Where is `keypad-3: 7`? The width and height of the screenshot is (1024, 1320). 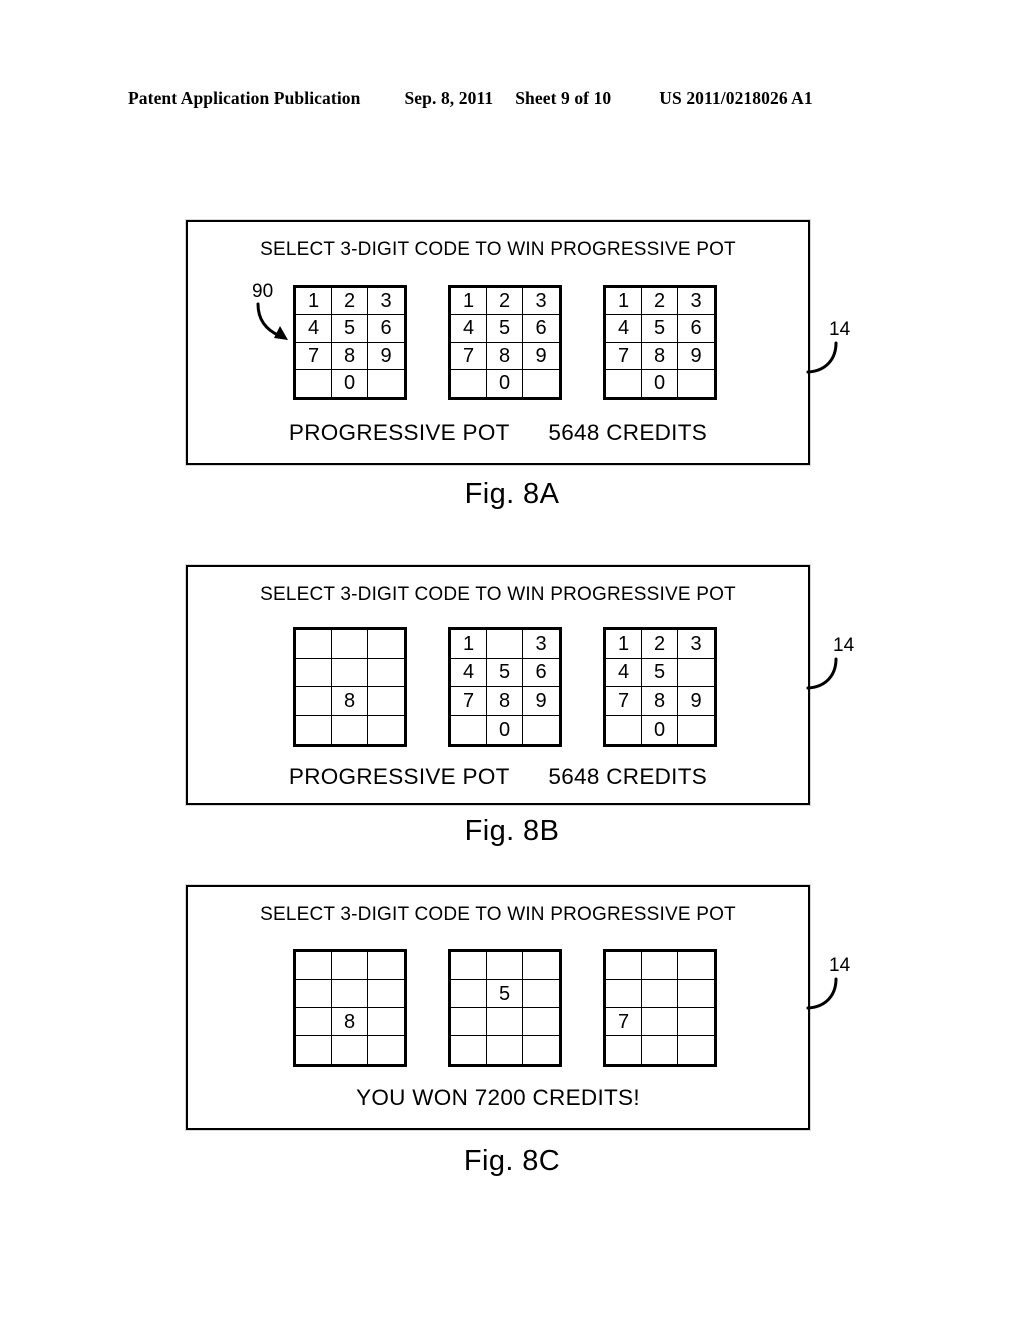
keypad-3: 7 is located at coordinates (660, 1008).